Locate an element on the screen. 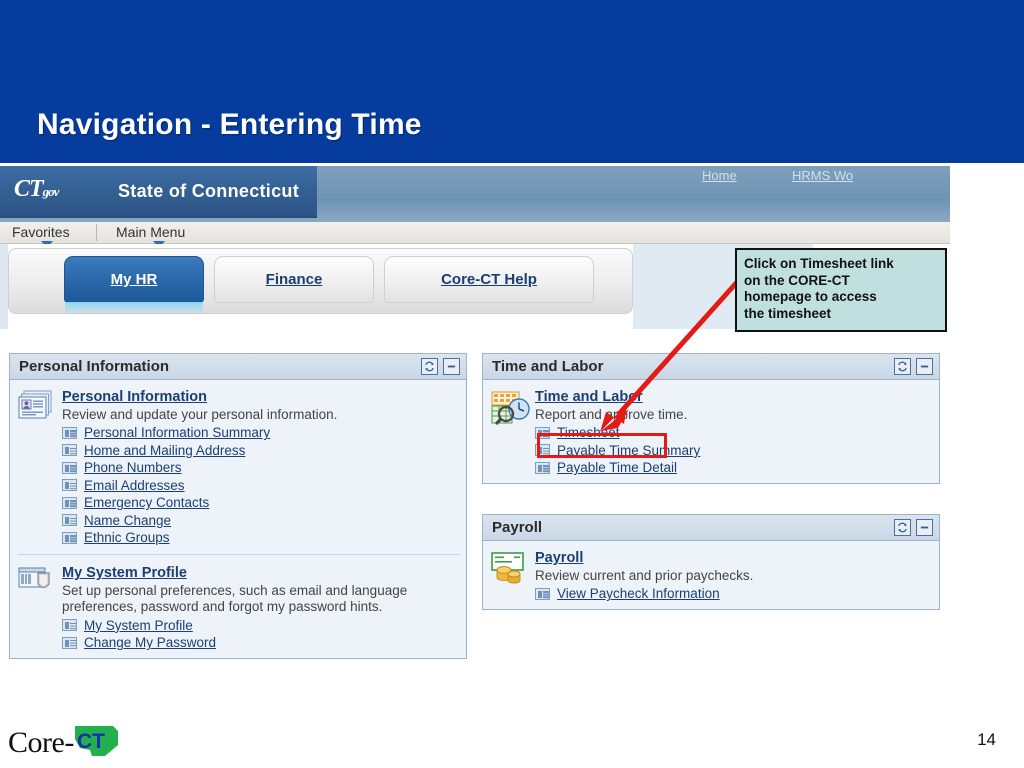  menu-item-main-menu: Main Menu is located at coordinates (150, 232).